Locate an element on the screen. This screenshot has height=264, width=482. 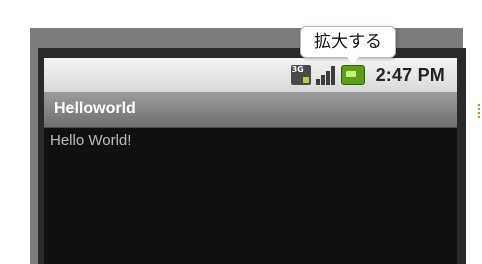
status-icons: 2:47 PM is located at coordinates (367, 75).